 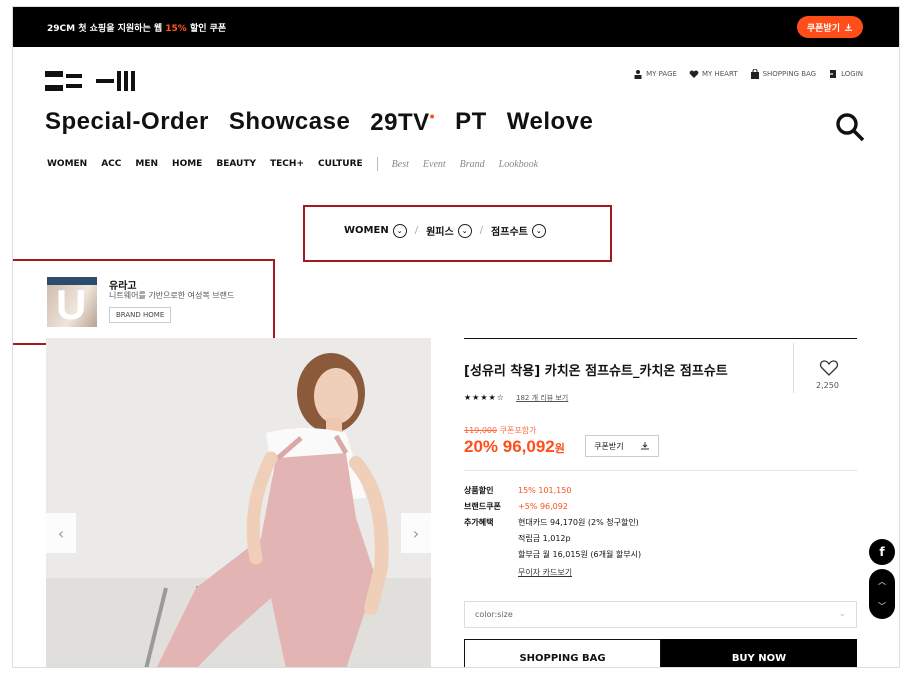 I want to click on category-beauty: BEAUTY, so click(x=236, y=164).